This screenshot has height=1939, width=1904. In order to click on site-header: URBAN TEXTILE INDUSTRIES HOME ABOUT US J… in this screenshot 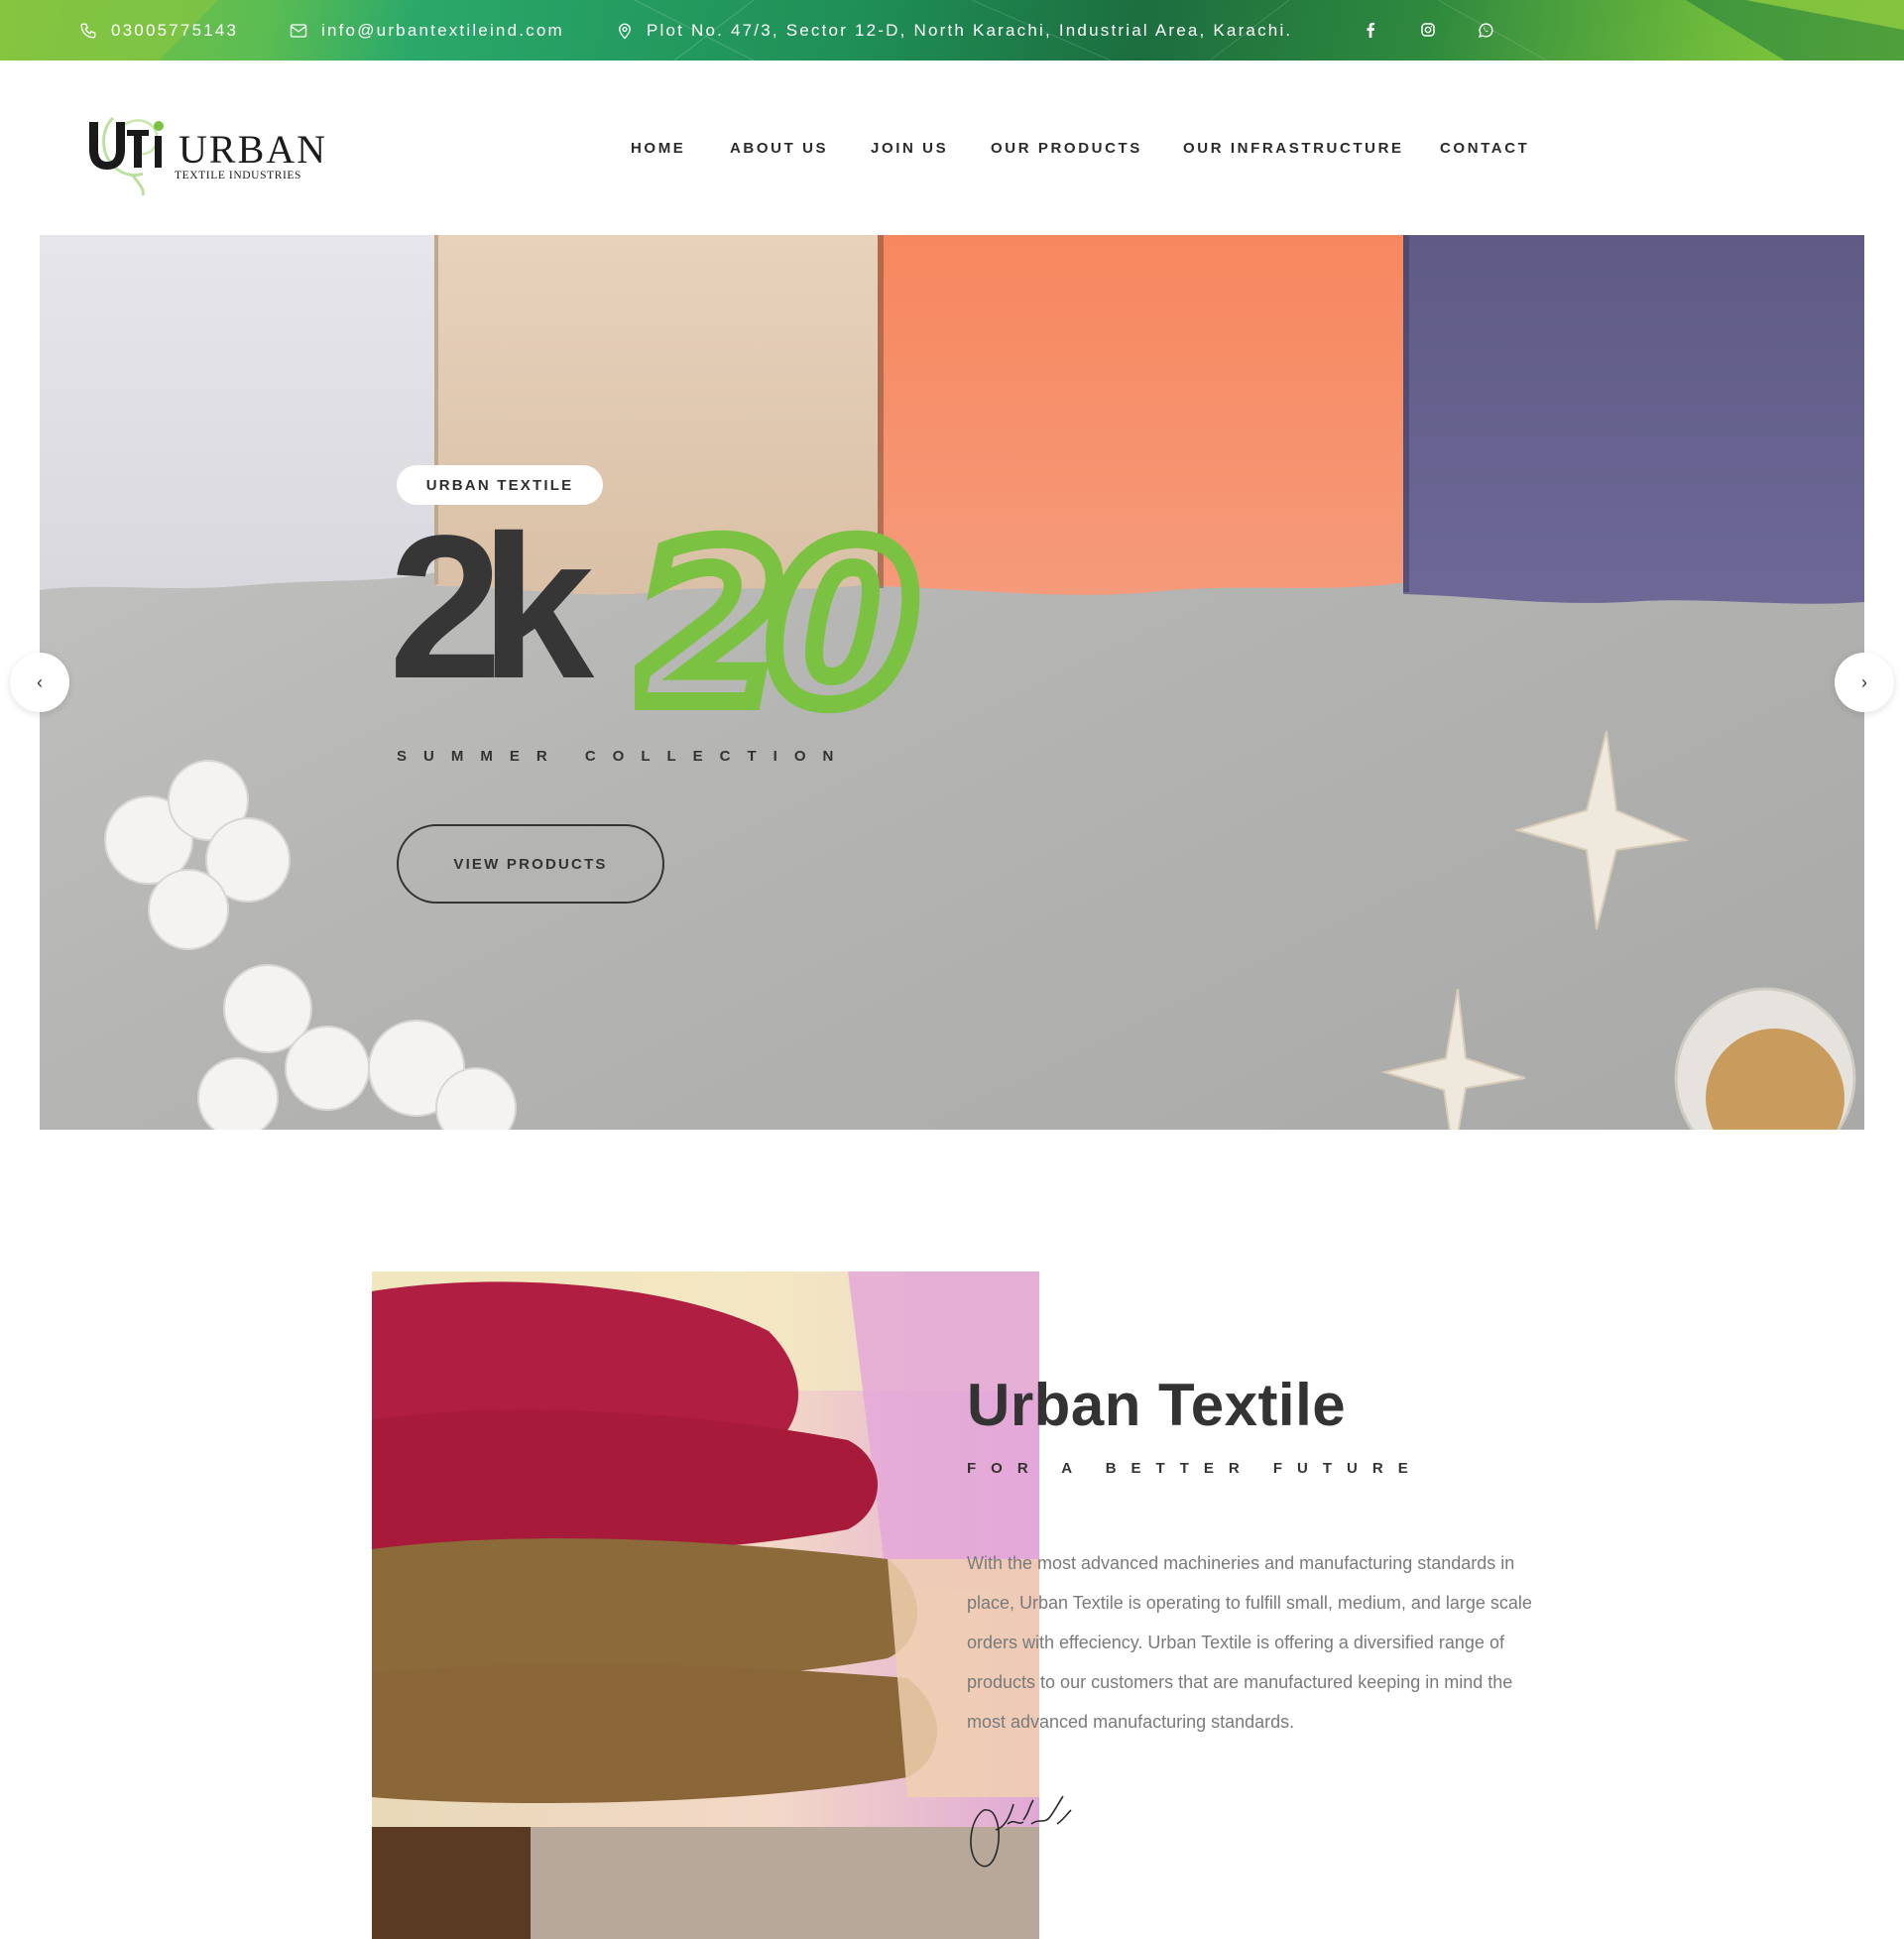, I will do `click(952, 148)`.